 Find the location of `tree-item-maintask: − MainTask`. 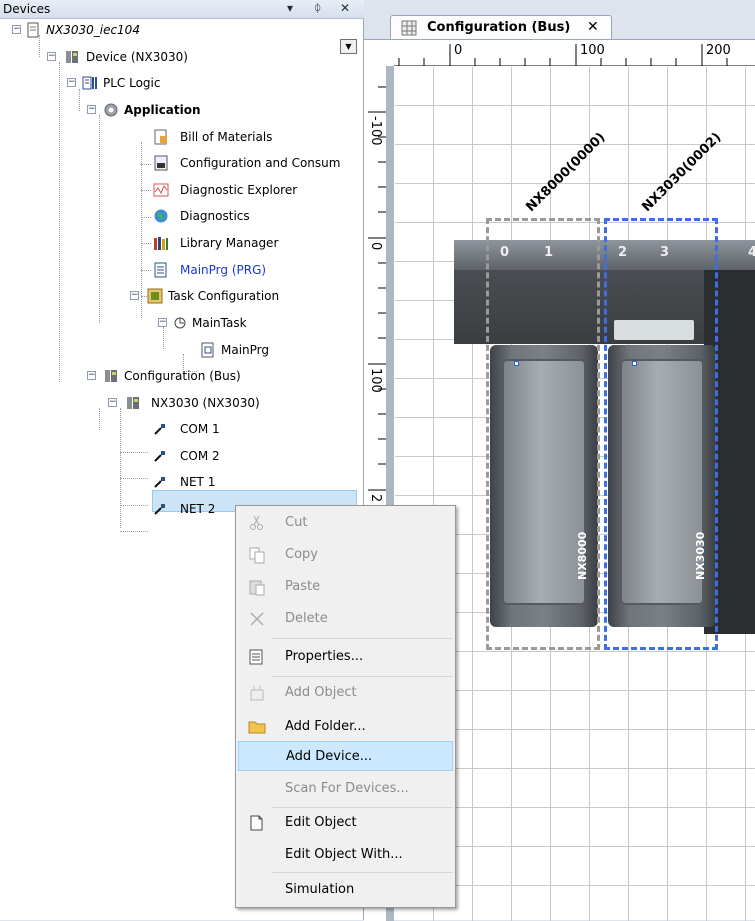

tree-item-maintask: − MainTask is located at coordinates (181, 323).